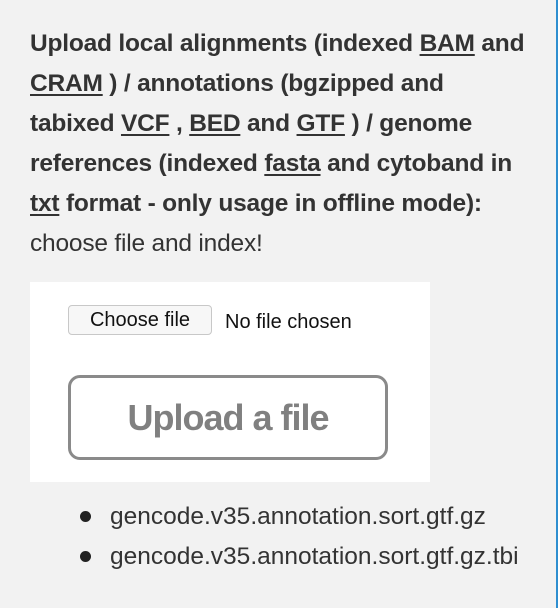  Describe the element at coordinates (447, 43) in the screenshot. I see `bam-link: BAM` at that location.